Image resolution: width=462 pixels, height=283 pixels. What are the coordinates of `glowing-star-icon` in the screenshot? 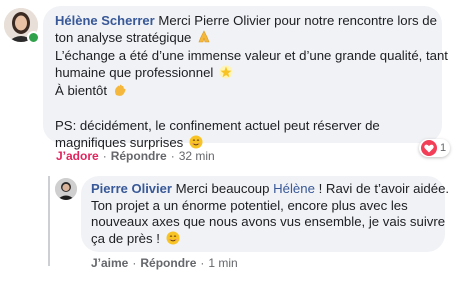 It's located at (226, 74).